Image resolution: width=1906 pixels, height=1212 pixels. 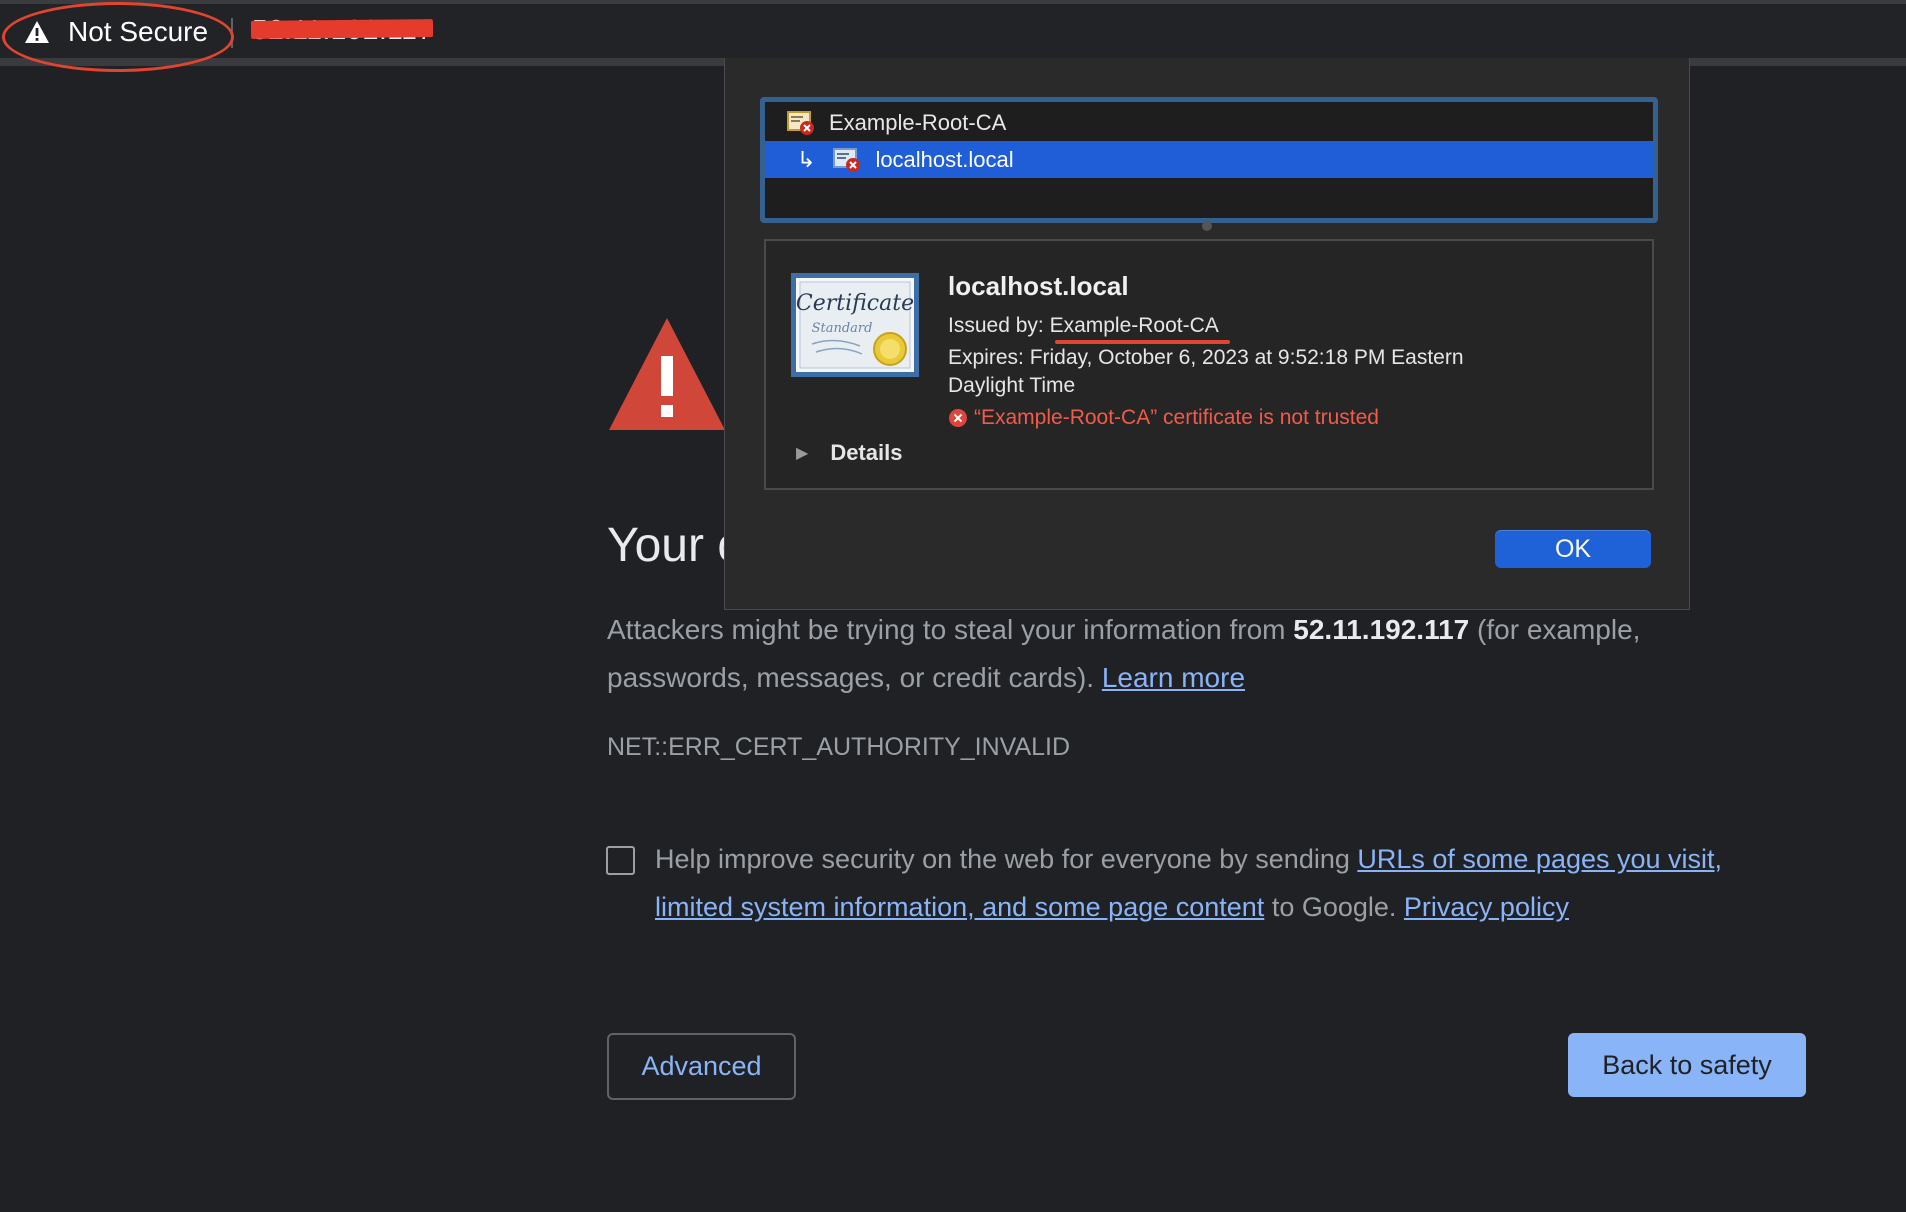 What do you see at coordinates (1573, 549) in the screenshot?
I see `ok-button: OK` at bounding box center [1573, 549].